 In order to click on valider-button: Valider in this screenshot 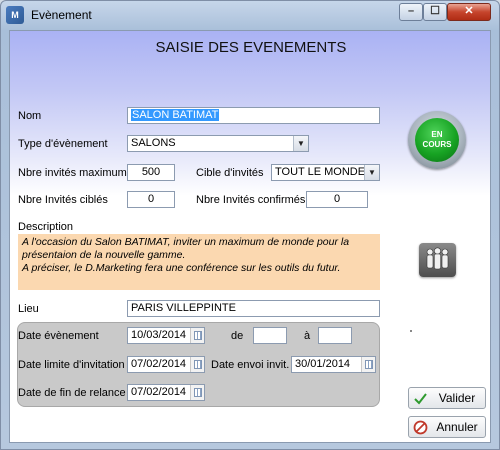, I will do `click(447, 398)`.